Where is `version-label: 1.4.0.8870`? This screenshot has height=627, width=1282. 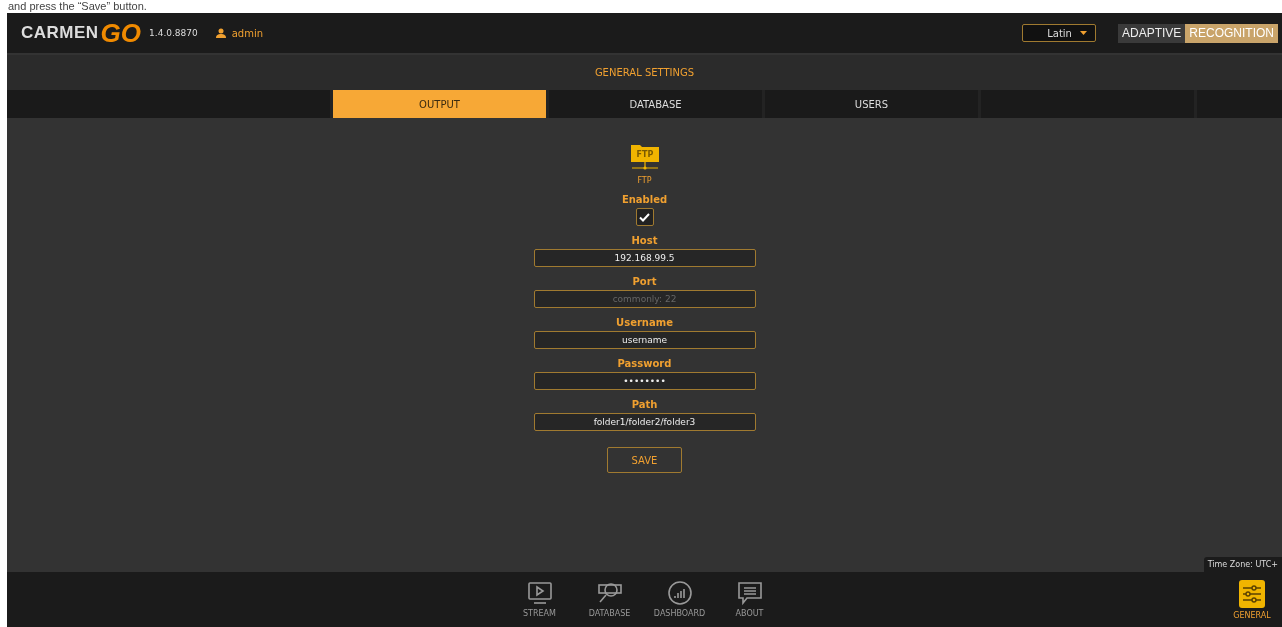
version-label: 1.4.0.8870 is located at coordinates (173, 33).